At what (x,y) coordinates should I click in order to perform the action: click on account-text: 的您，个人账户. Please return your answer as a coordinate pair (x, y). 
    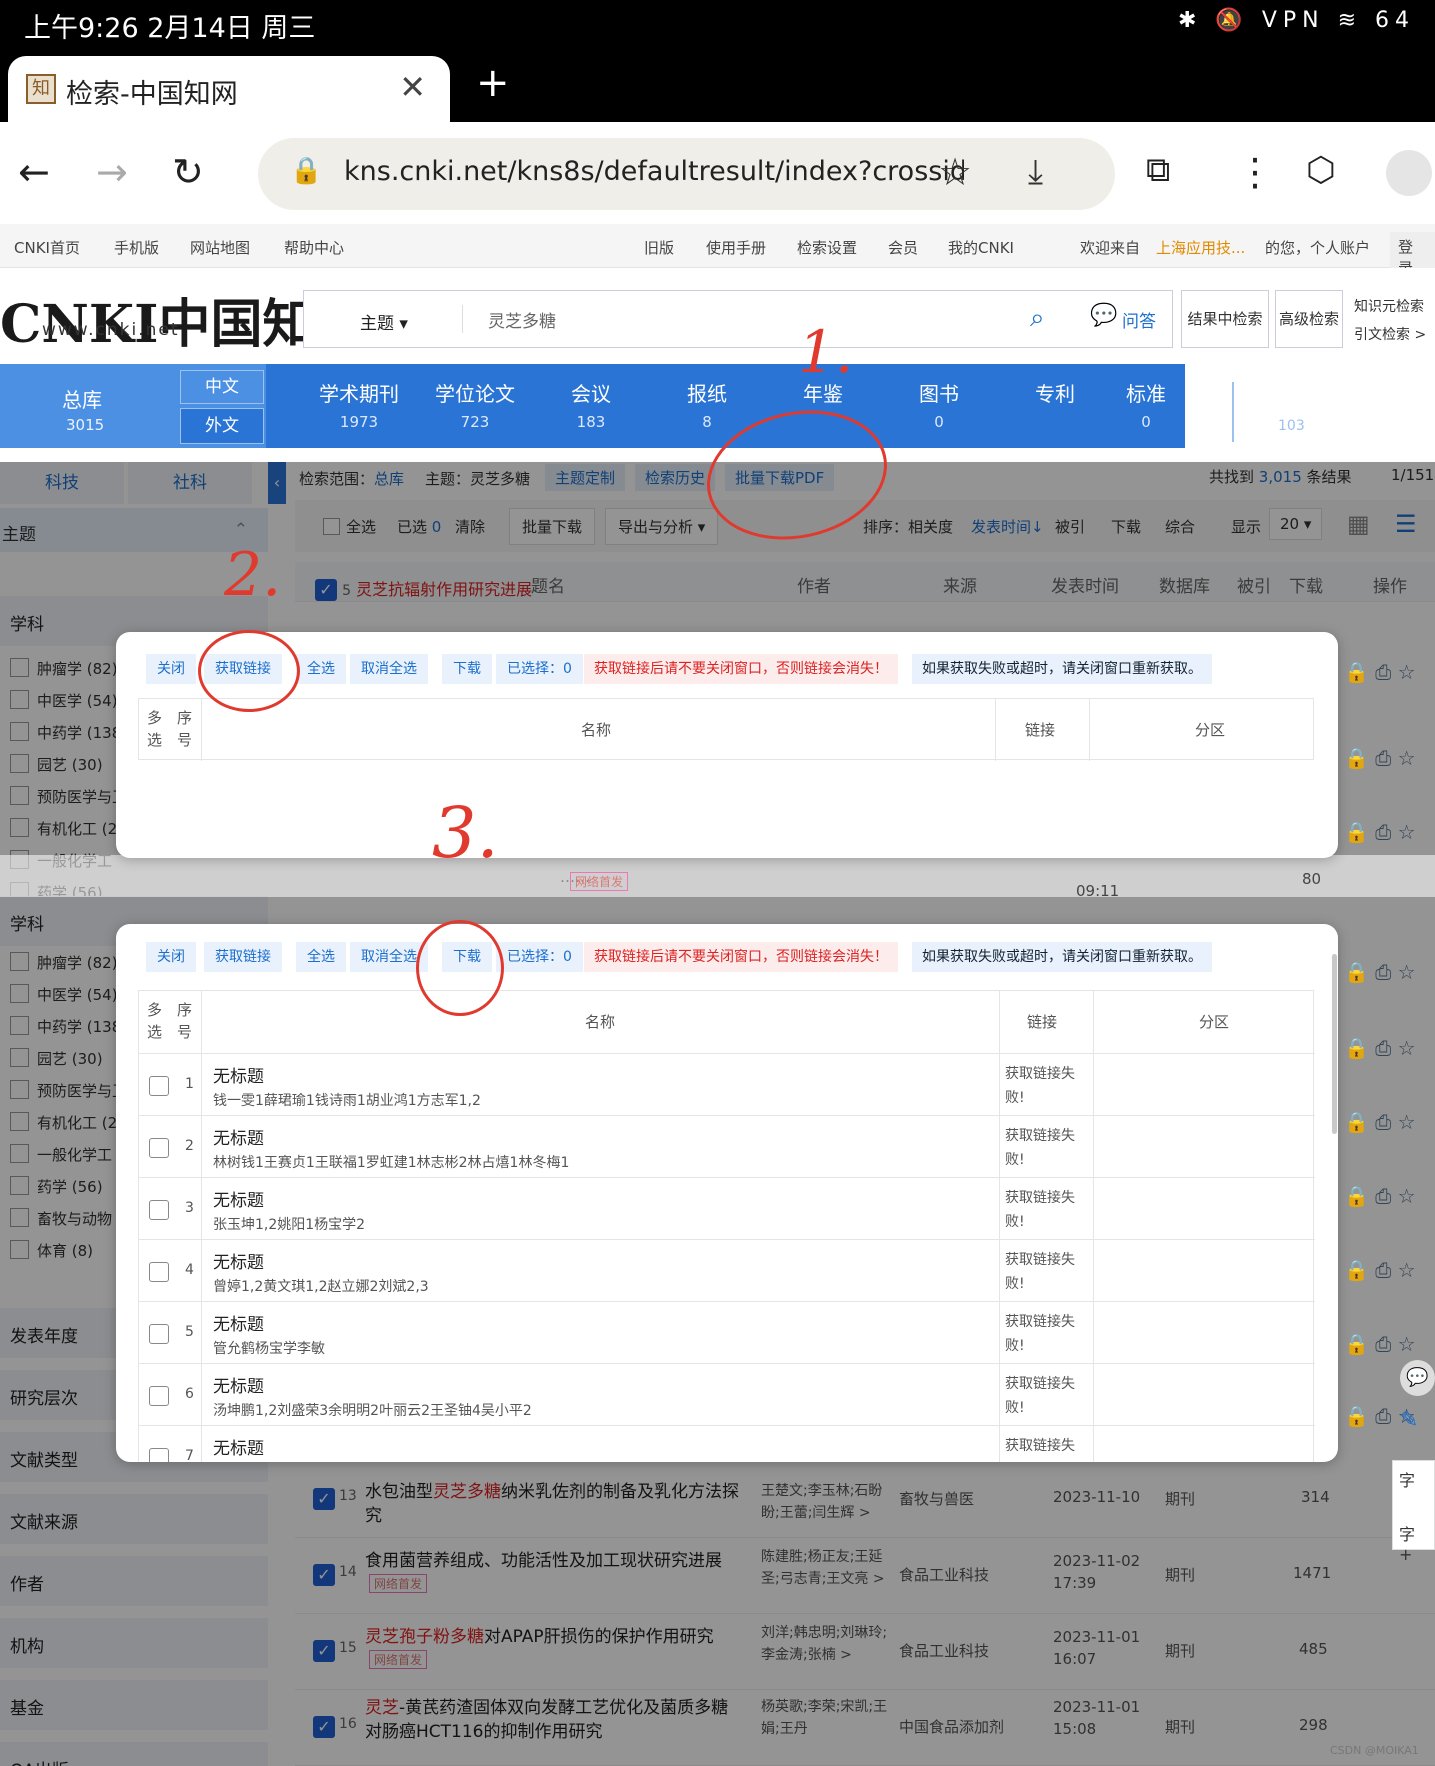
    Looking at the image, I should click on (1318, 248).